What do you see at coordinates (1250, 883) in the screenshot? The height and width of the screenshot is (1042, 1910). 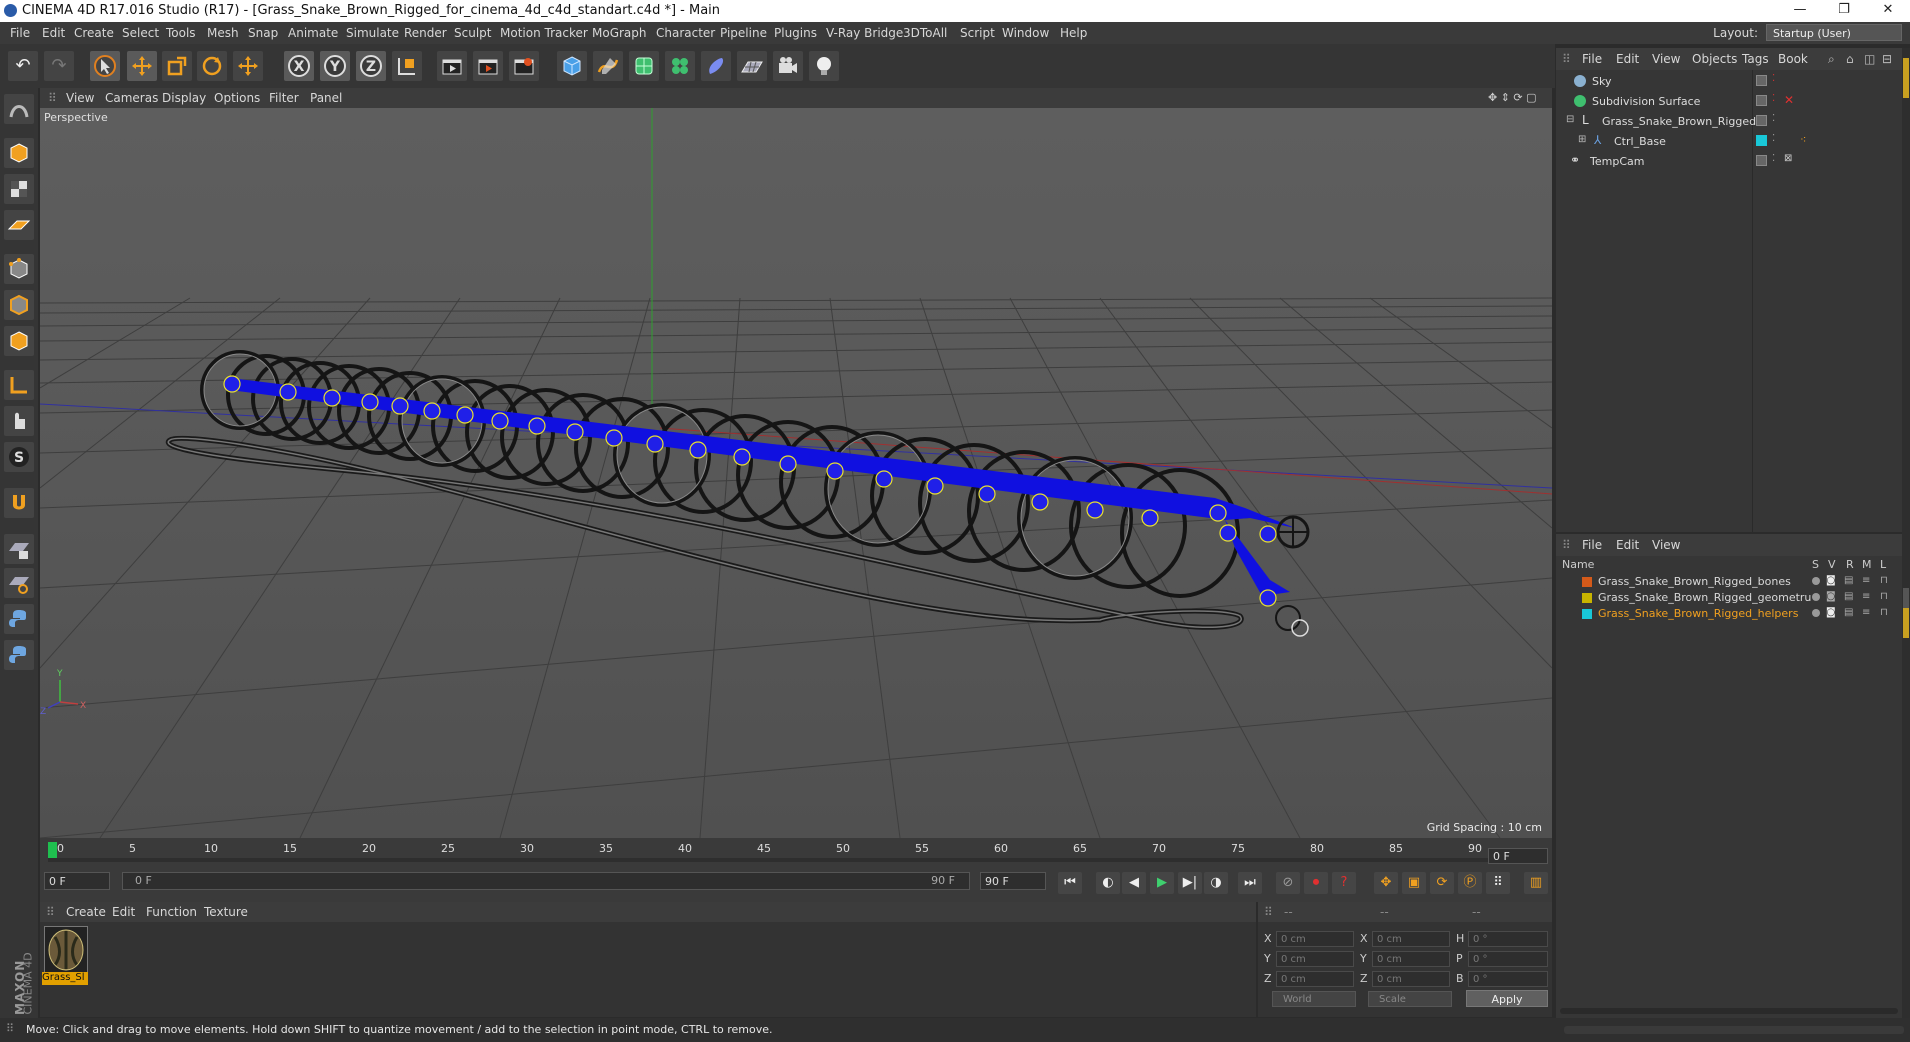 I see `go-to-end-icon: ⏭` at bounding box center [1250, 883].